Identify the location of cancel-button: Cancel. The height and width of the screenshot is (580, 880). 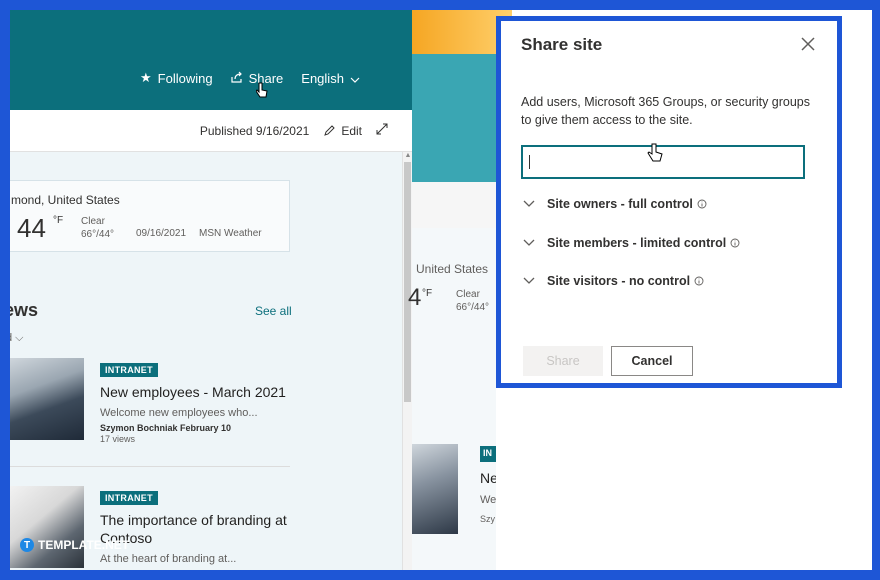
(652, 361).